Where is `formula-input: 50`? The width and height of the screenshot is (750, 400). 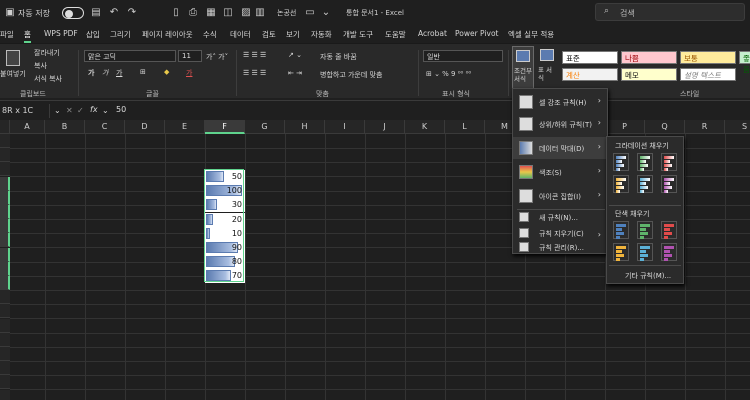
formula-input: 50 is located at coordinates (121, 109).